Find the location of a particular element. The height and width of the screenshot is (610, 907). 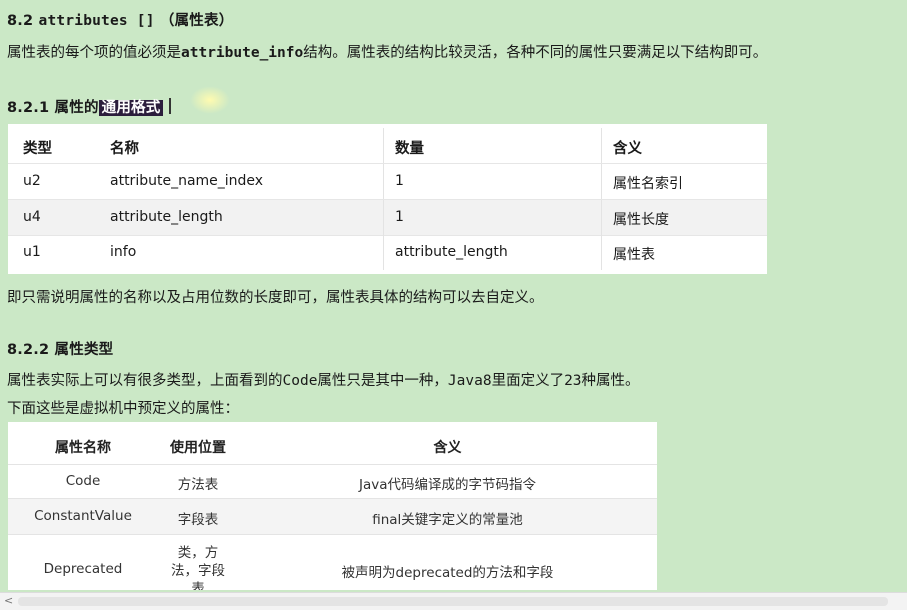

table-cell: final关键字定义的常量池 is located at coordinates (447, 520).